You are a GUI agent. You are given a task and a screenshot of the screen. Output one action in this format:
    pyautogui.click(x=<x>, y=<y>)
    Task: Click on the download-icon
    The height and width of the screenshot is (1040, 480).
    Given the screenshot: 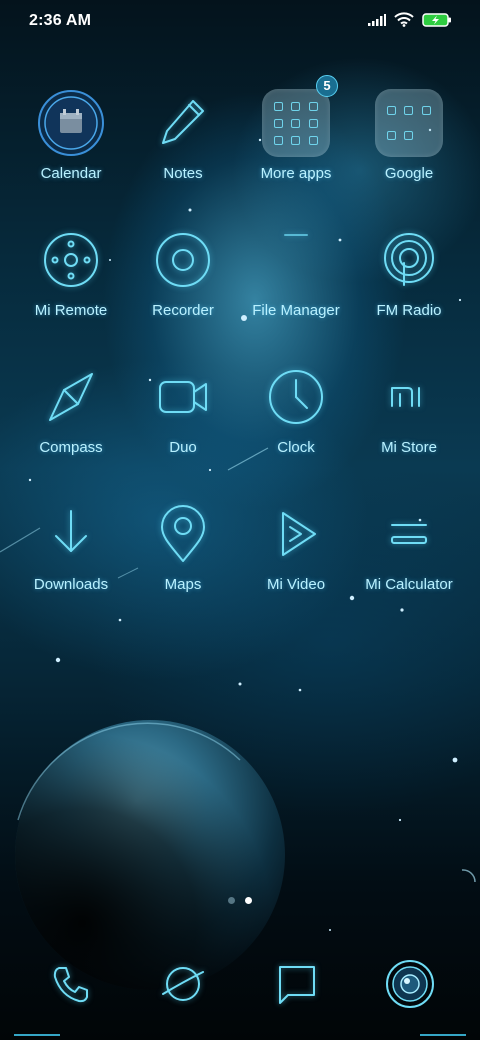 What is the action you would take?
    pyautogui.click(x=71, y=531)
    